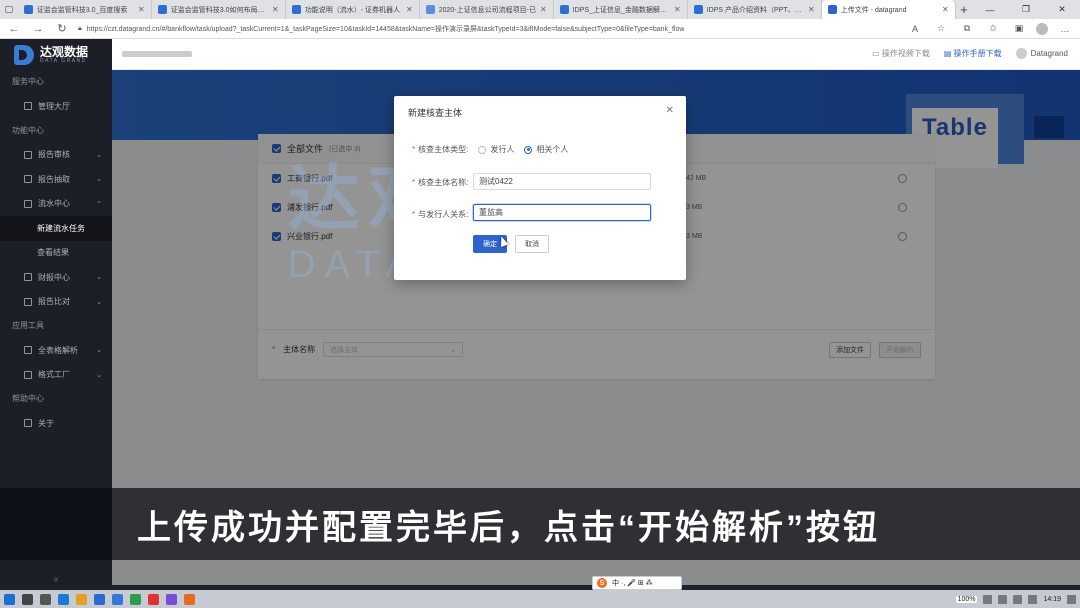 The height and width of the screenshot is (608, 1080). I want to click on sidebar-group-title: 服务中心, so click(28, 81).